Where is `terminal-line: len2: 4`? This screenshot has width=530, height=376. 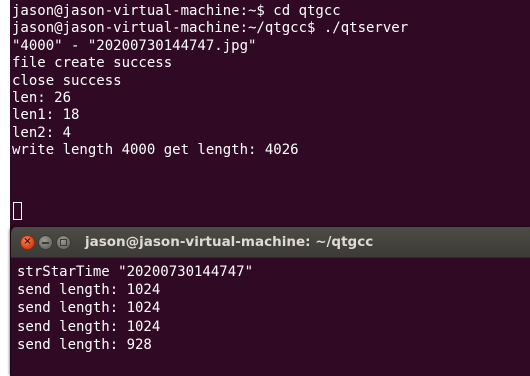 terminal-line: len2: 4 is located at coordinates (42, 132).